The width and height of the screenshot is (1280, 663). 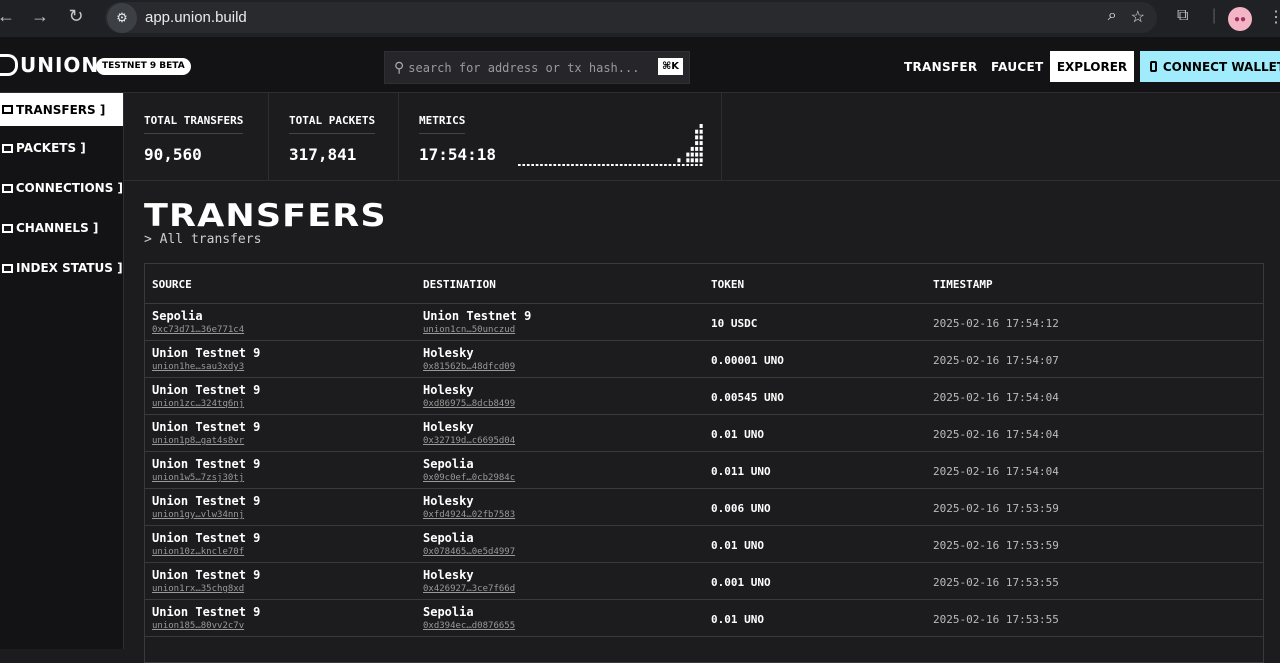 I want to click on token-amount: 0.011 UNO, so click(x=741, y=471).